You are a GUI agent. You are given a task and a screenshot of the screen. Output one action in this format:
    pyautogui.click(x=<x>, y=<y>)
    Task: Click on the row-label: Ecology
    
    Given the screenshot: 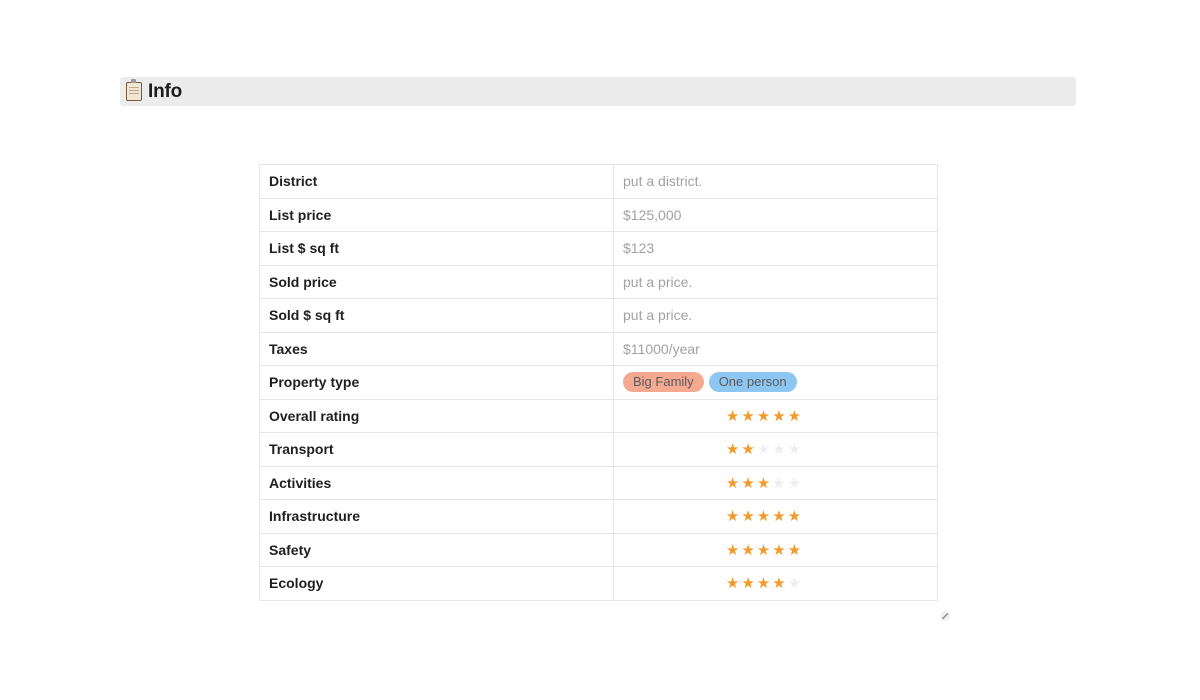 What is the action you would take?
    pyautogui.click(x=436, y=583)
    